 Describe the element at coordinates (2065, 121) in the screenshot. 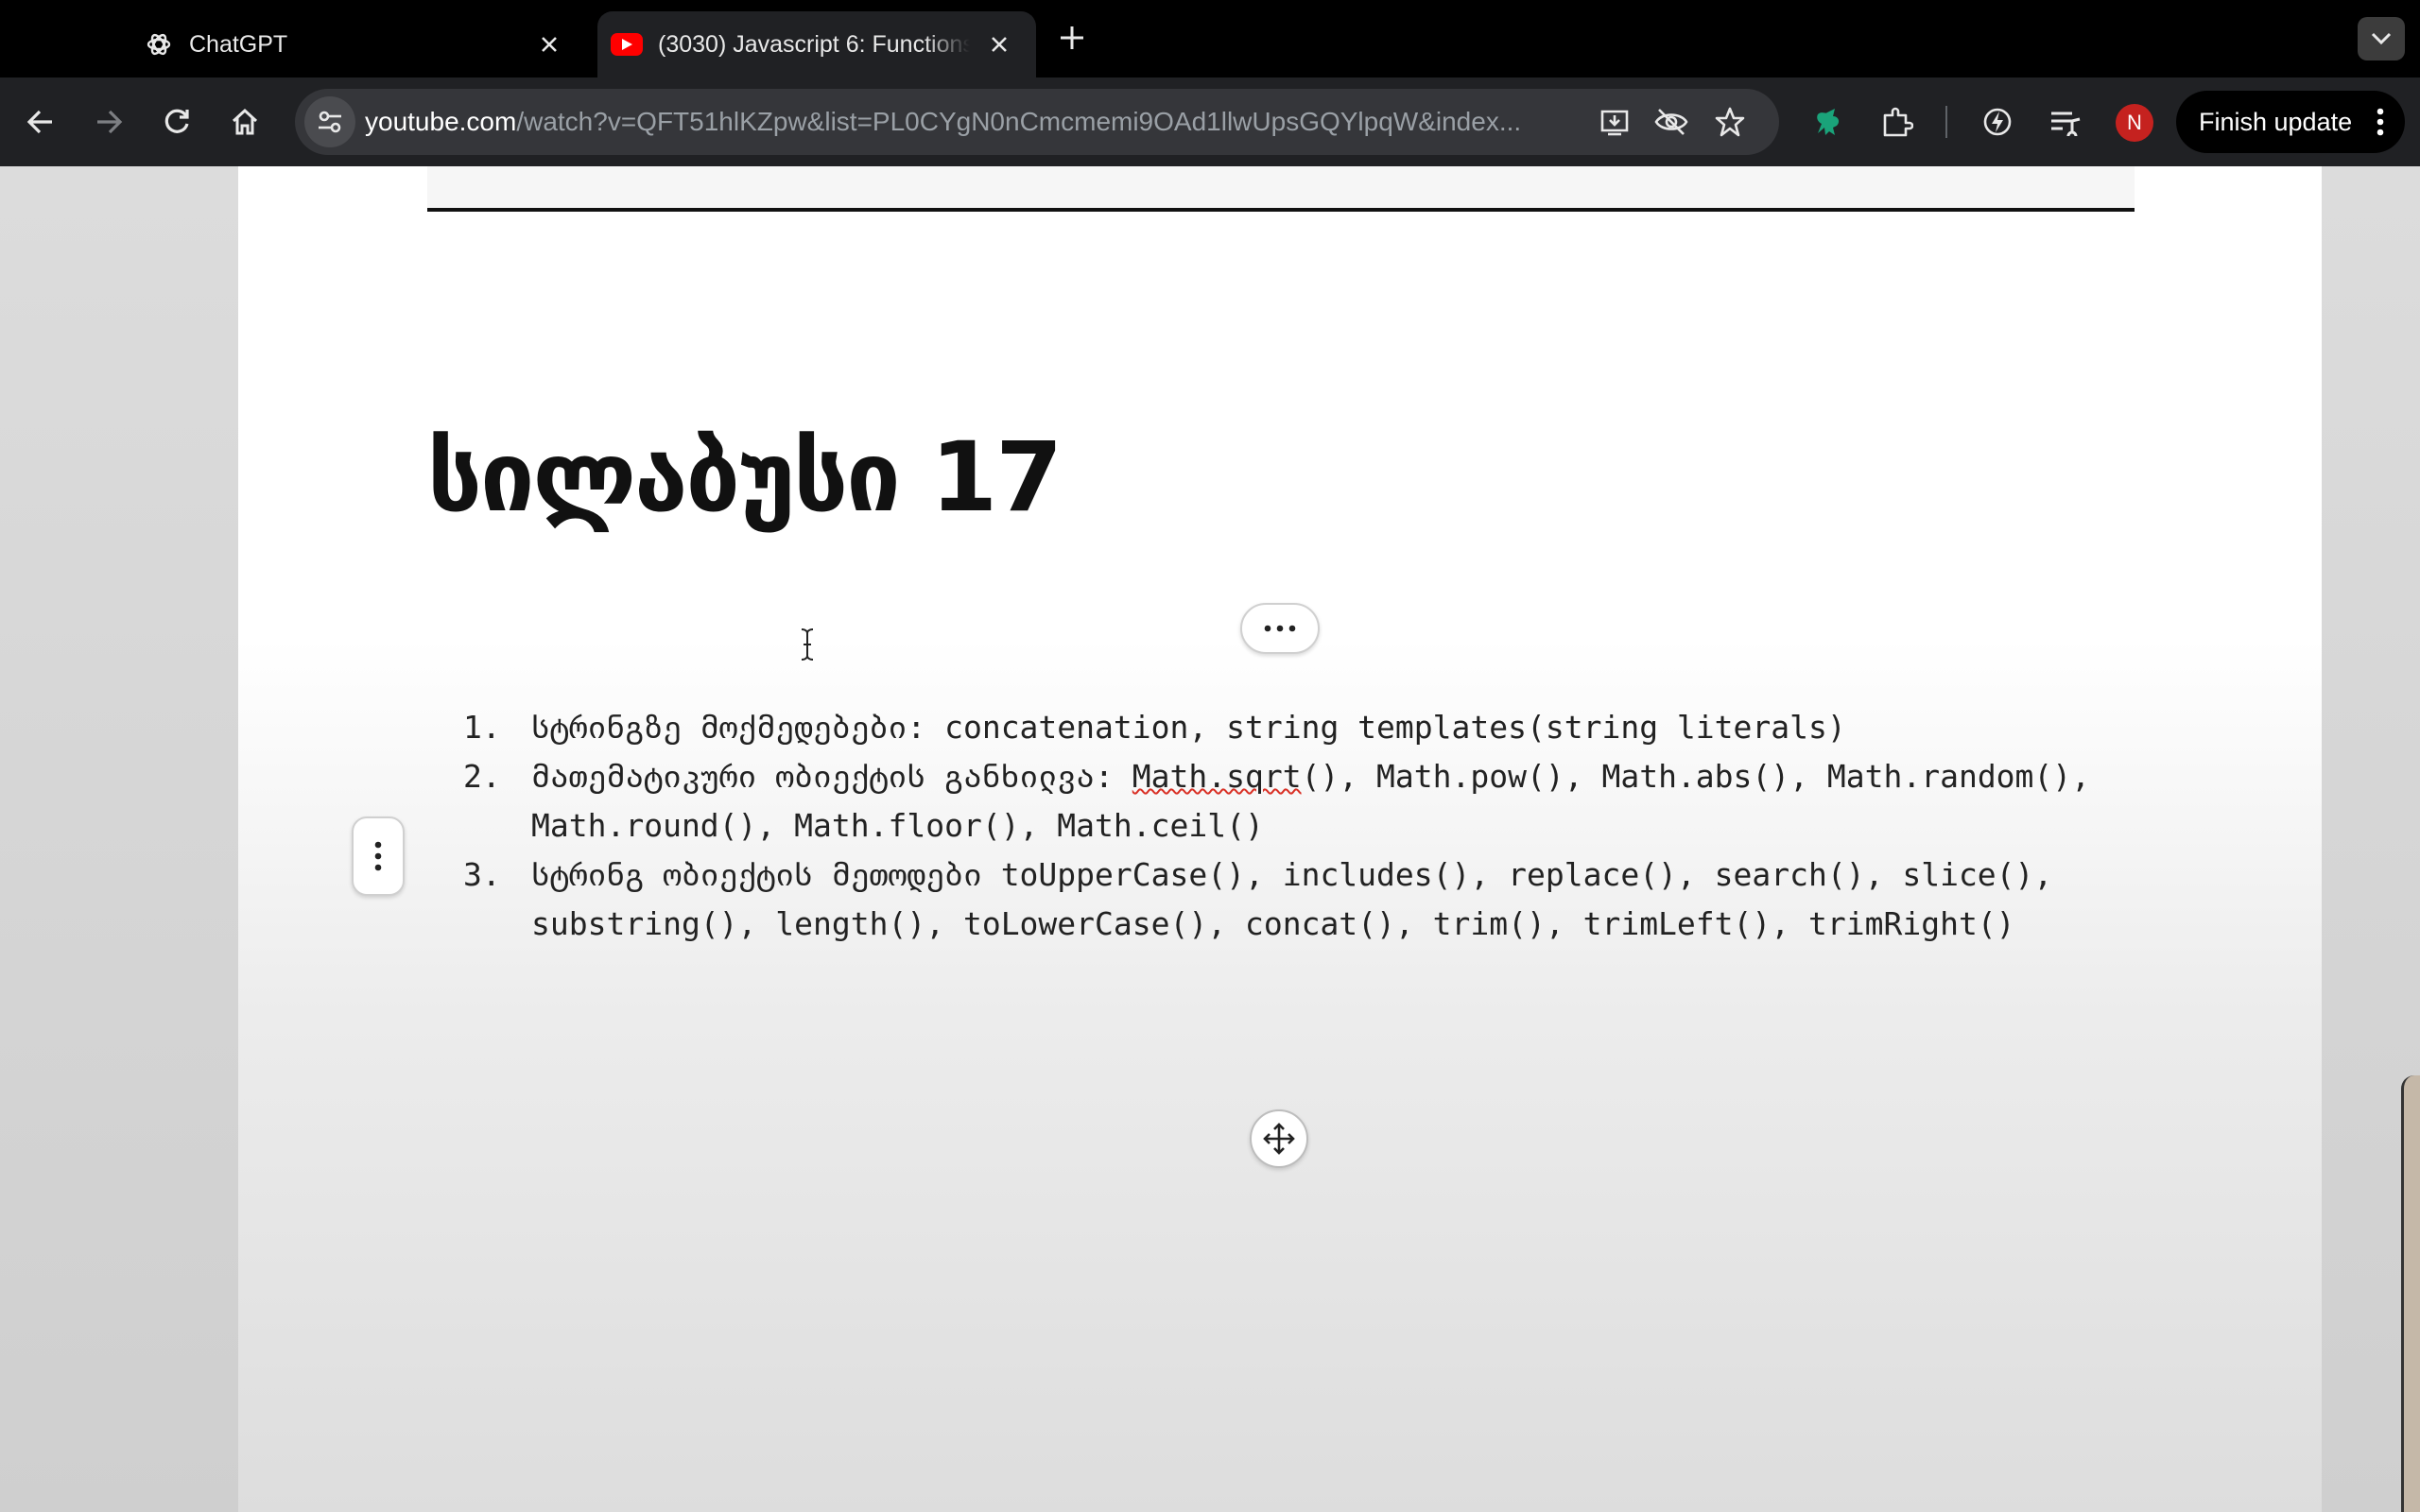

I see `reading-list-icon` at that location.